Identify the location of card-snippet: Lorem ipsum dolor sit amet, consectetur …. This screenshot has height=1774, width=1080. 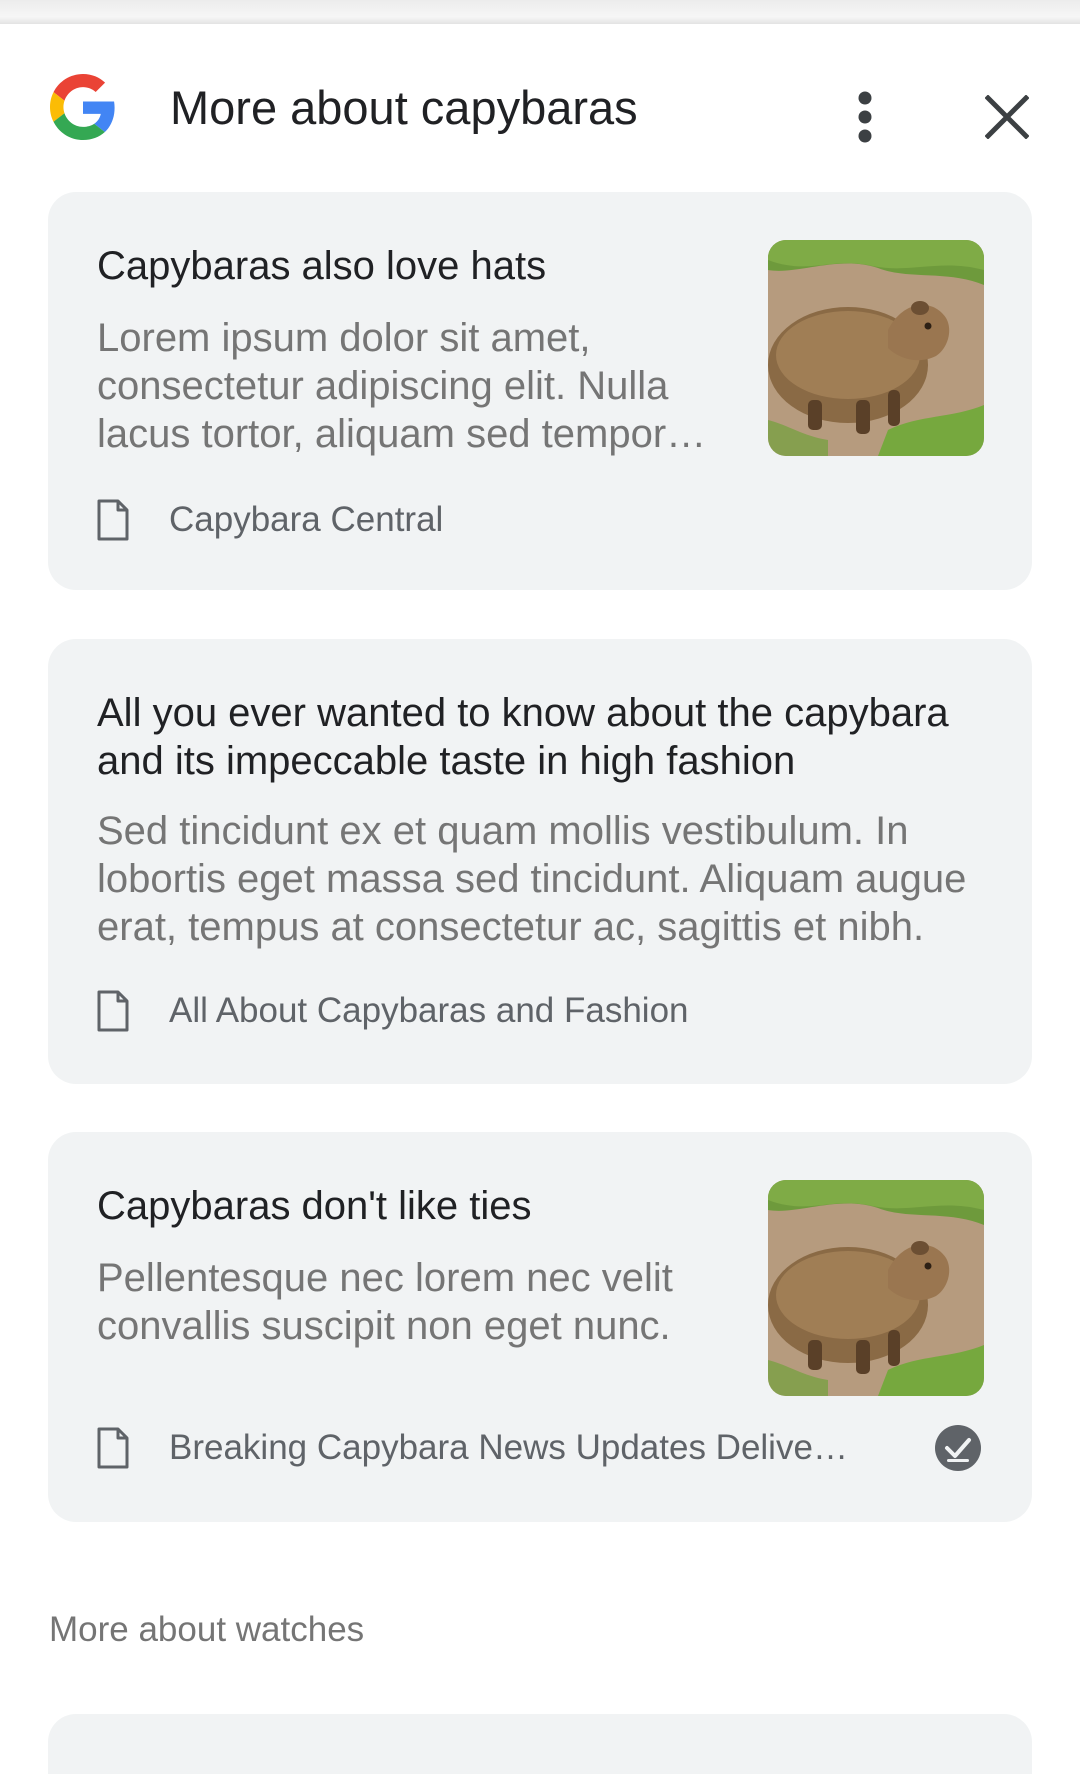
(383, 386).